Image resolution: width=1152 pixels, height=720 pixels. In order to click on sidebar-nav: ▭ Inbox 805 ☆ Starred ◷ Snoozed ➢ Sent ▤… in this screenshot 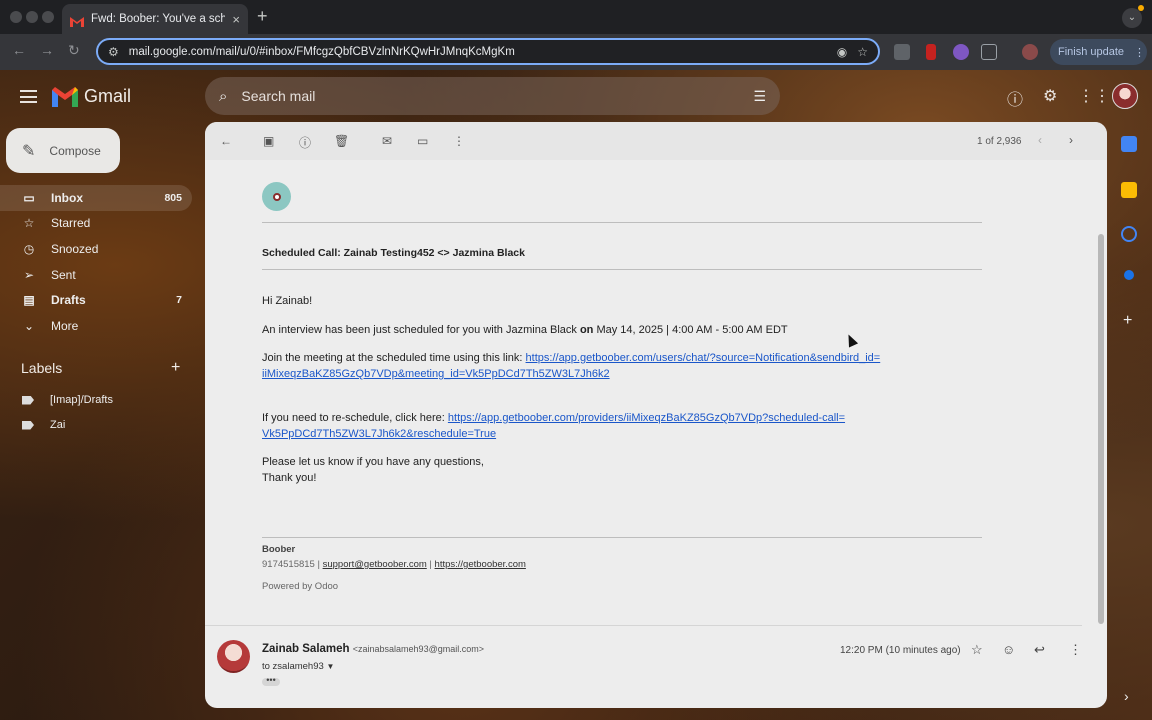, I will do `click(96, 262)`.